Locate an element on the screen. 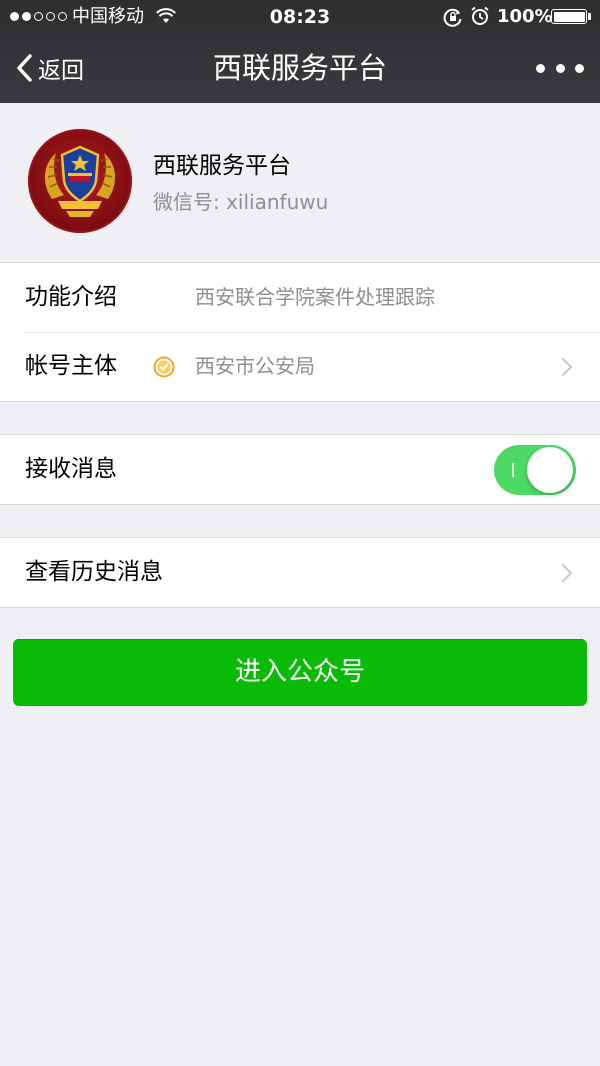 This screenshot has width=600, height=1066. verified-check-icon is located at coordinates (164, 367).